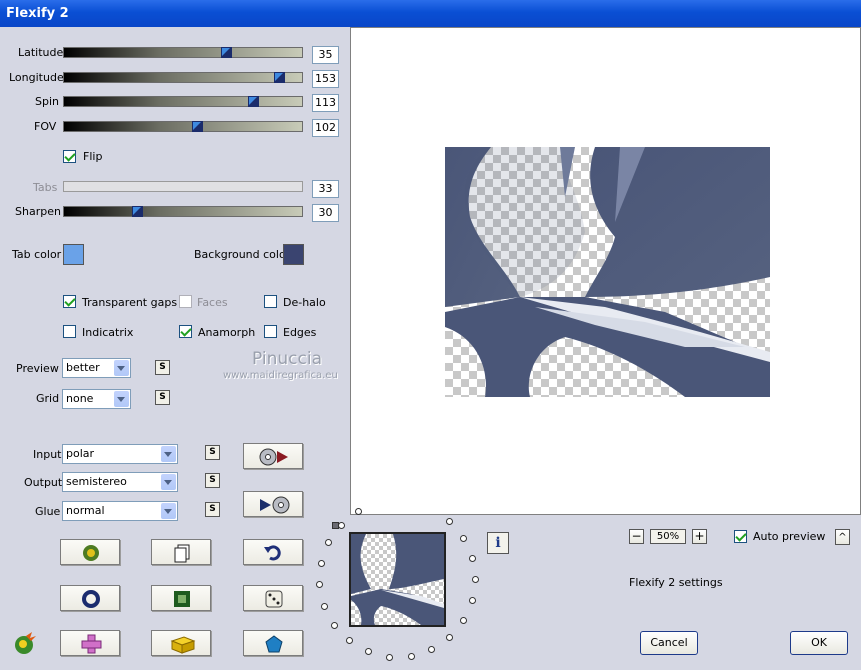  Describe the element at coordinates (699, 536) in the screenshot. I see `zoom-in-button: +` at that location.